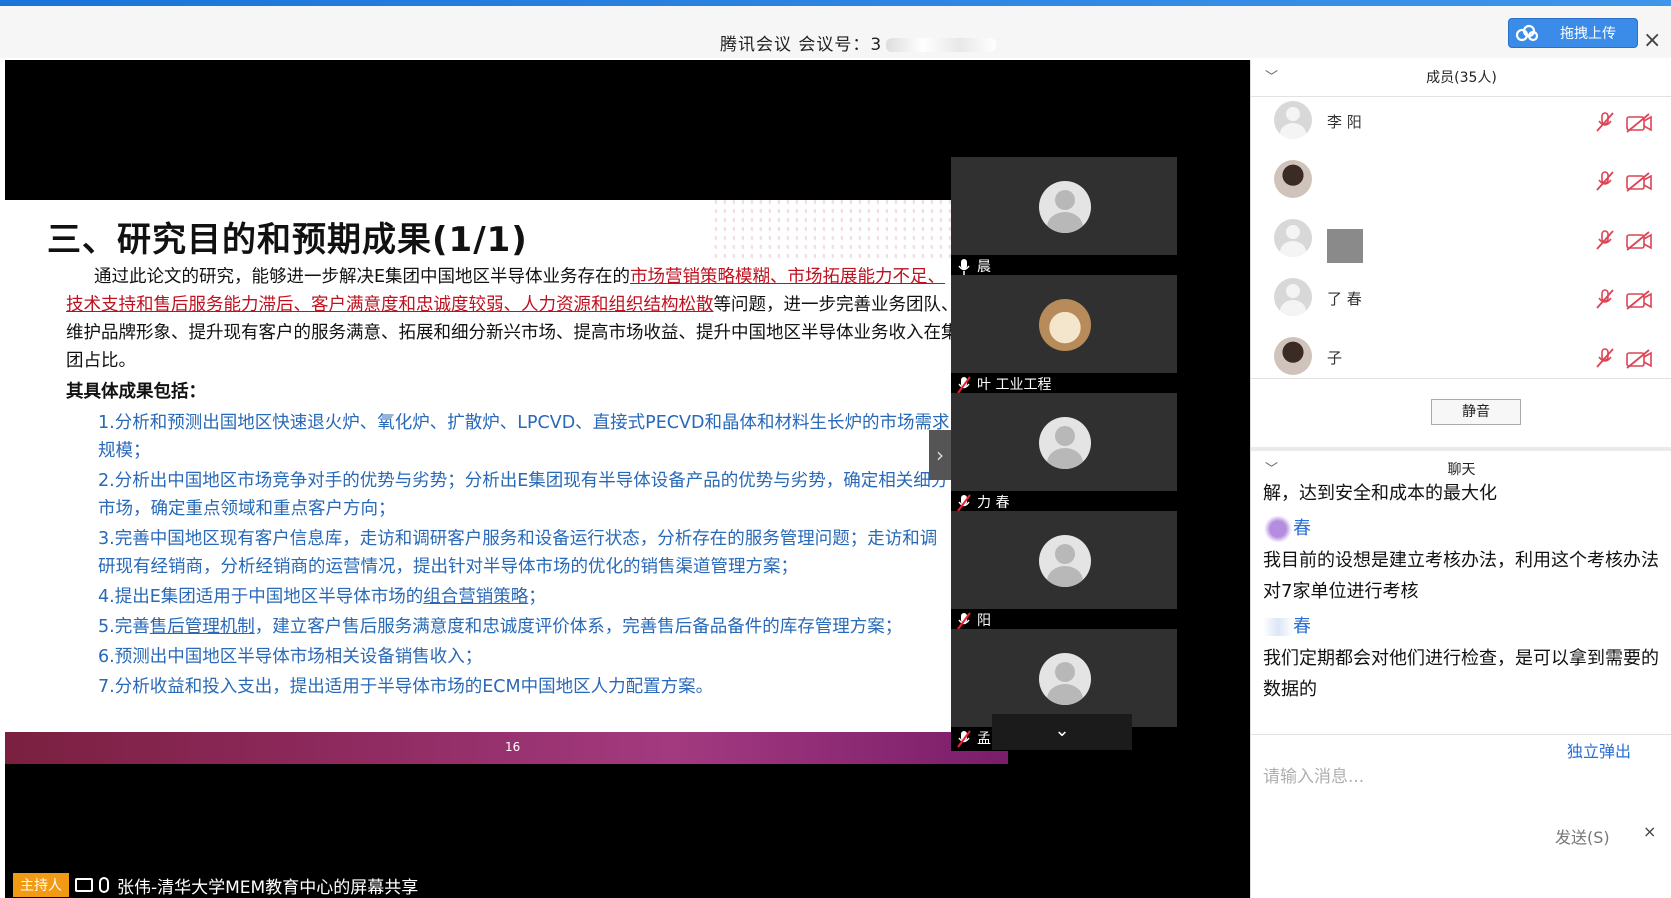  What do you see at coordinates (1461, 470) in the screenshot?
I see `chat-title: 聊天` at bounding box center [1461, 470].